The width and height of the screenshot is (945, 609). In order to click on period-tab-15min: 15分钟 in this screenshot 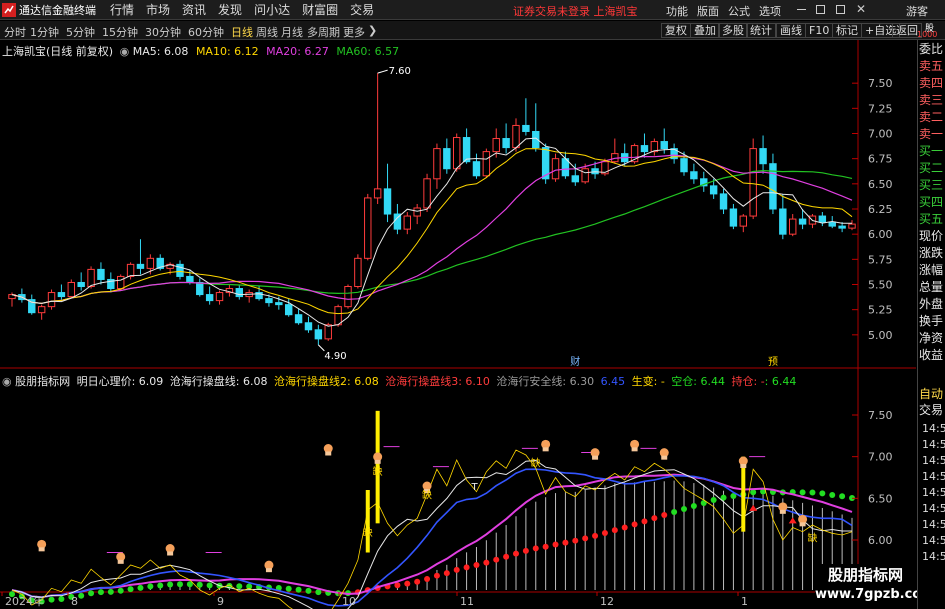, I will do `click(120, 32)`.